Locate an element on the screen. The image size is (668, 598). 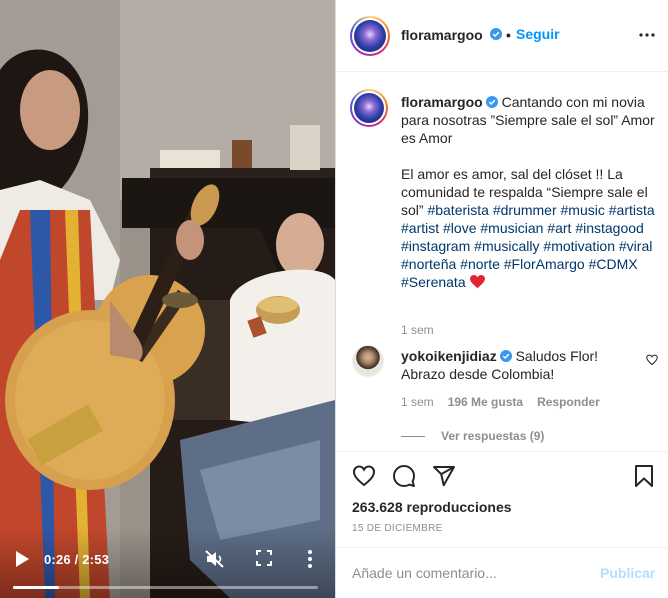
comment-meta: 1 sem 196 Me gusta Responder is located at coordinates (507, 402).